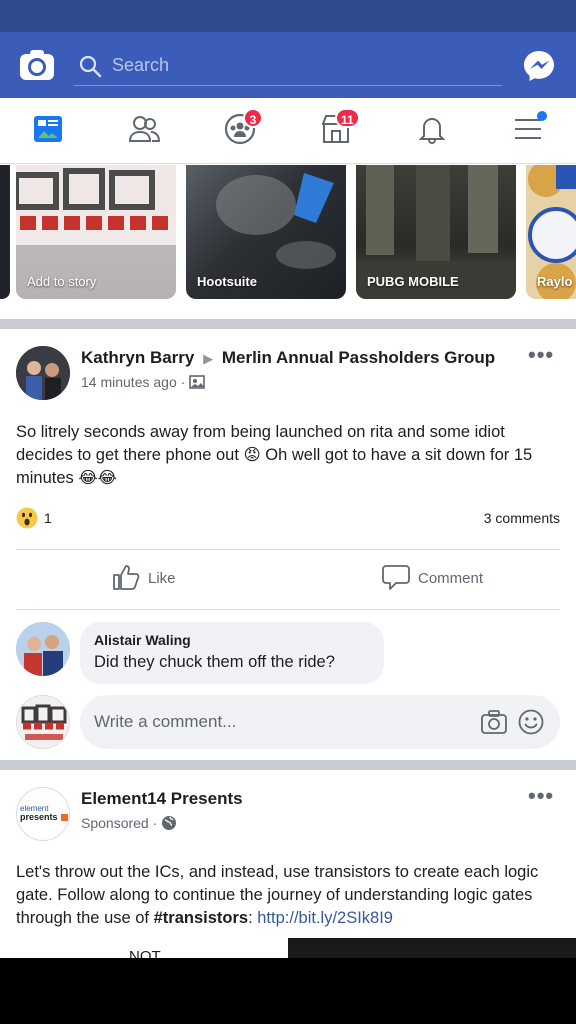 The width and height of the screenshot is (576, 1024). What do you see at coordinates (288, 131) in the screenshot?
I see `tab-bar: 3 11` at bounding box center [288, 131].